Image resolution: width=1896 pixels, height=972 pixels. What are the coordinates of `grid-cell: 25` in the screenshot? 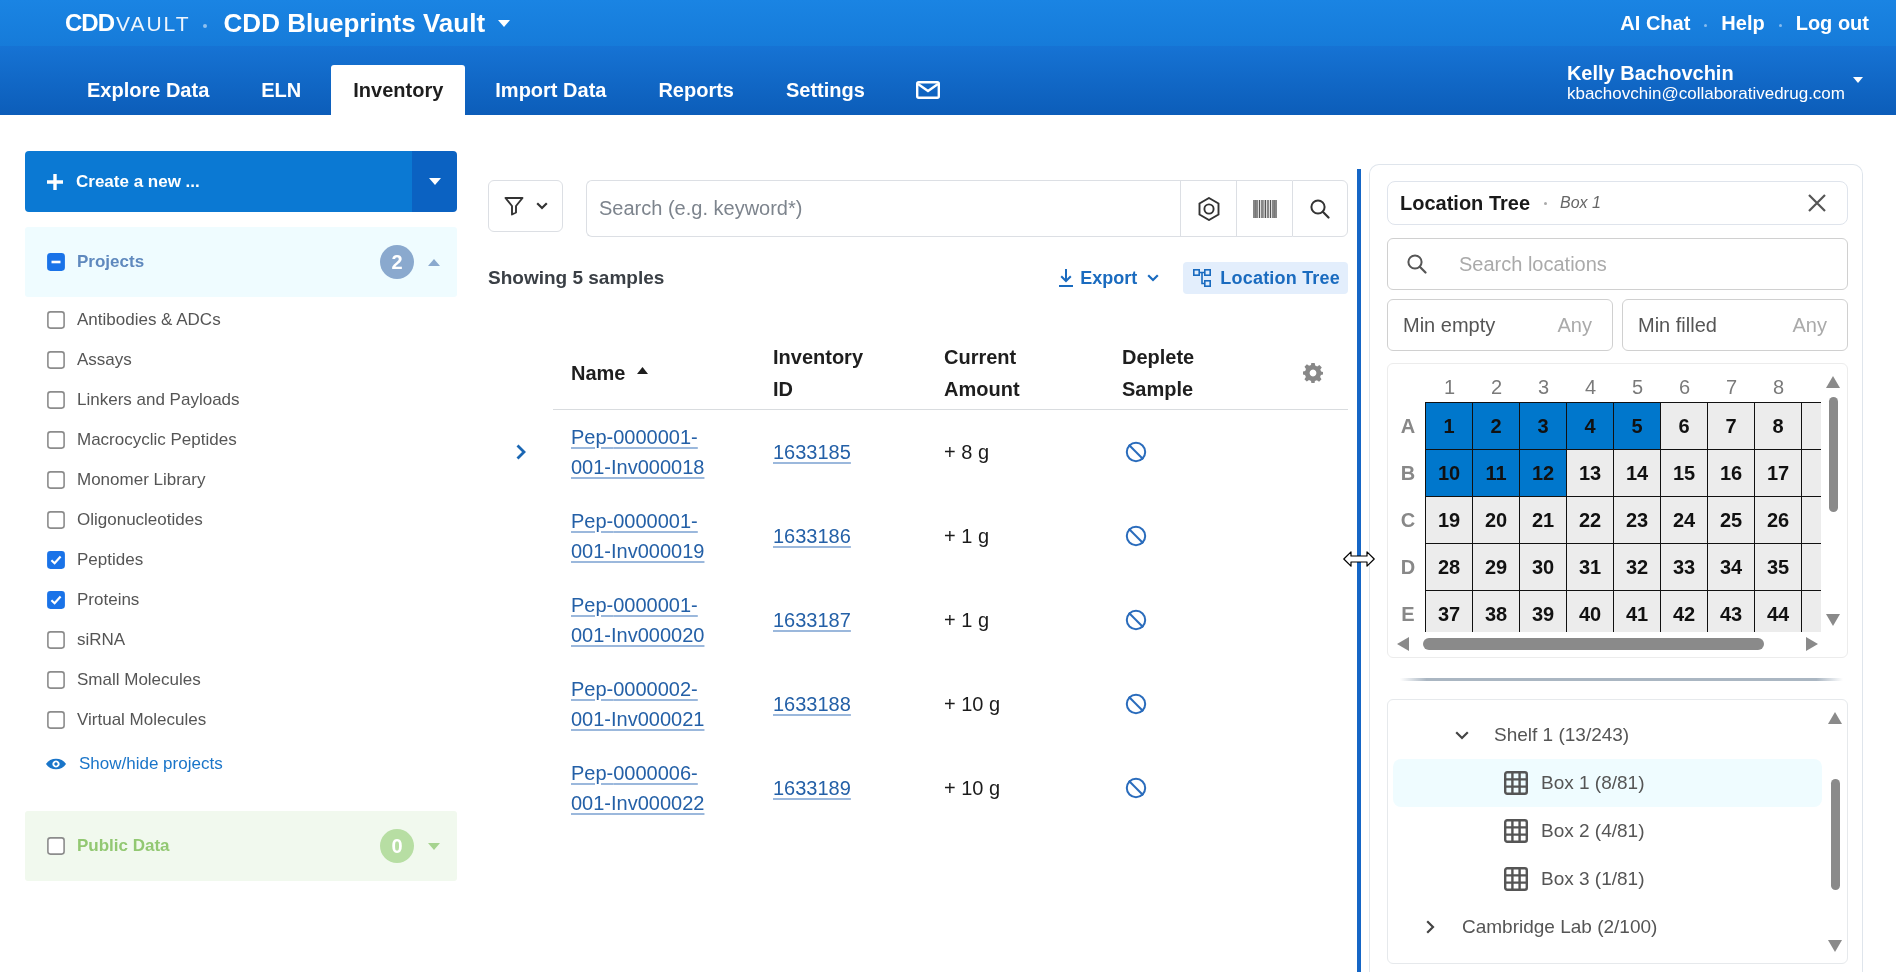 It's located at (1731, 520).